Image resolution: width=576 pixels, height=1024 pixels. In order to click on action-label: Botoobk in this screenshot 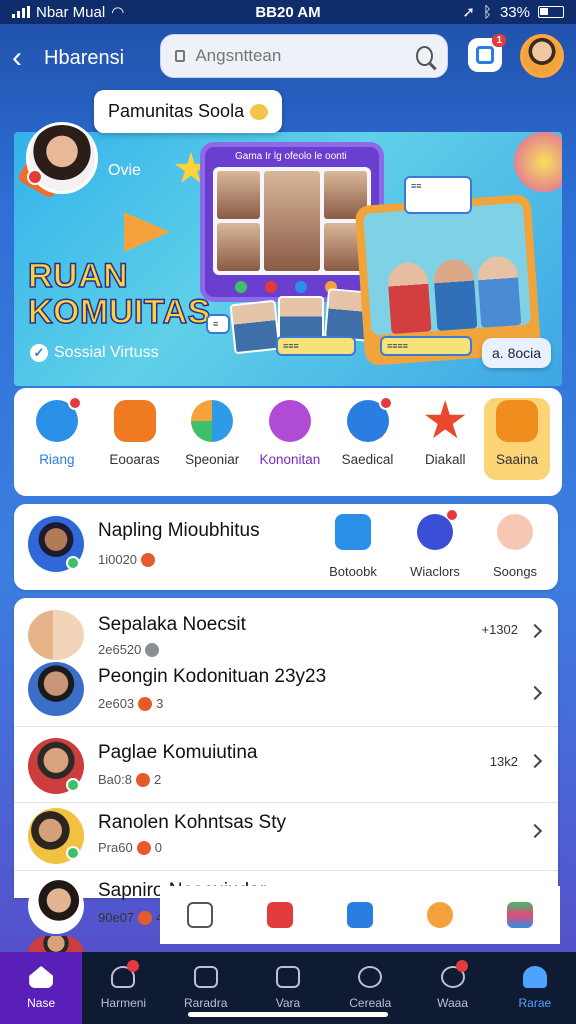, I will do `click(353, 571)`.